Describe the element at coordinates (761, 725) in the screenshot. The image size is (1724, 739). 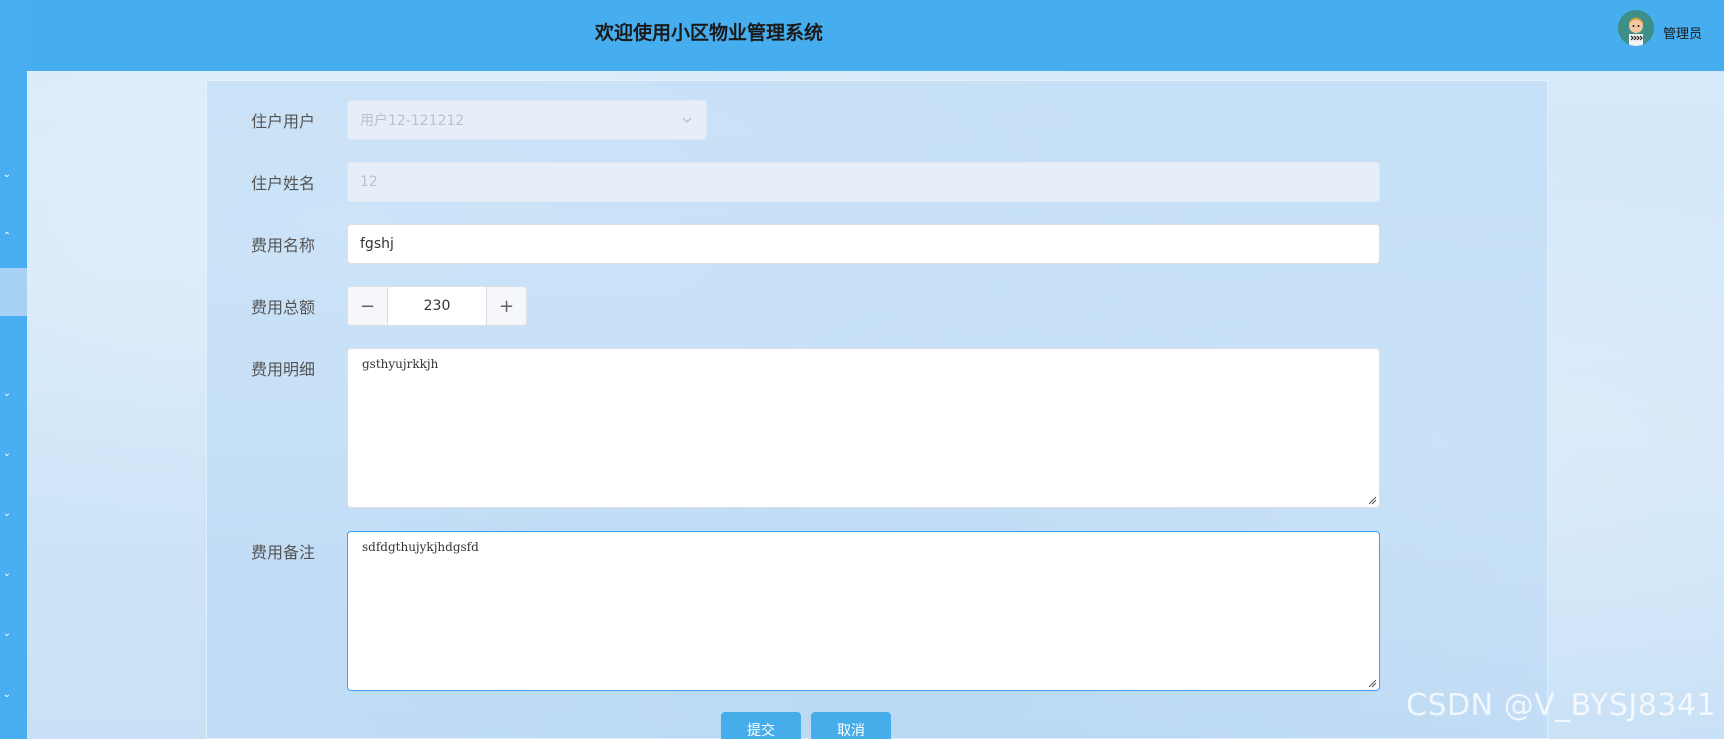
I see `submit-button: 提交` at that location.